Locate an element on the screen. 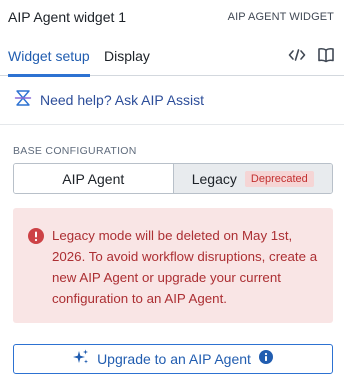 This screenshot has height=380, width=344. upgrade-button: Upgrade to an AIP Agent is located at coordinates (173, 359).